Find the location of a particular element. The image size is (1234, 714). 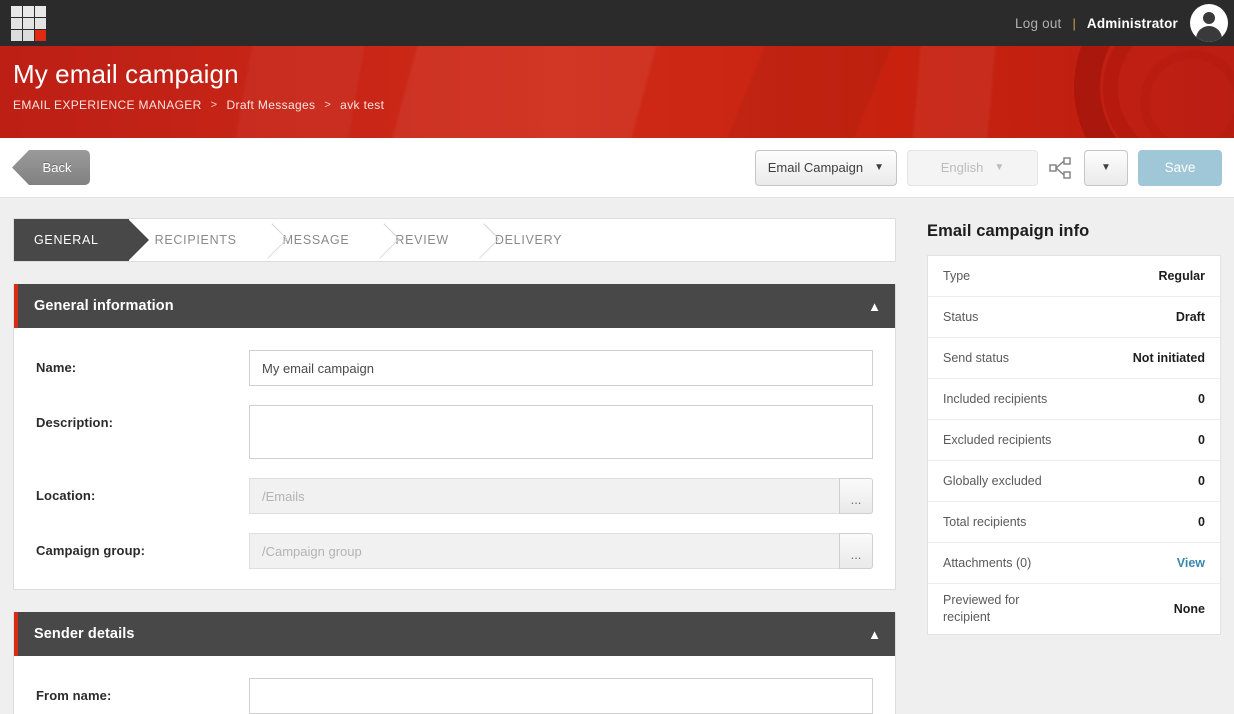

info-key: Included recipients is located at coordinates (995, 398).